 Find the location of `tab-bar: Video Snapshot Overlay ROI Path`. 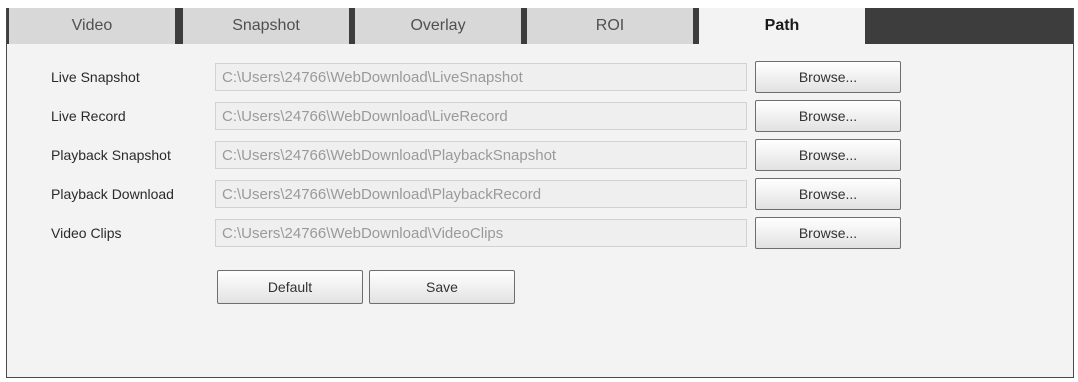

tab-bar: Video Snapshot Overlay ROI Path is located at coordinates (540, 26).